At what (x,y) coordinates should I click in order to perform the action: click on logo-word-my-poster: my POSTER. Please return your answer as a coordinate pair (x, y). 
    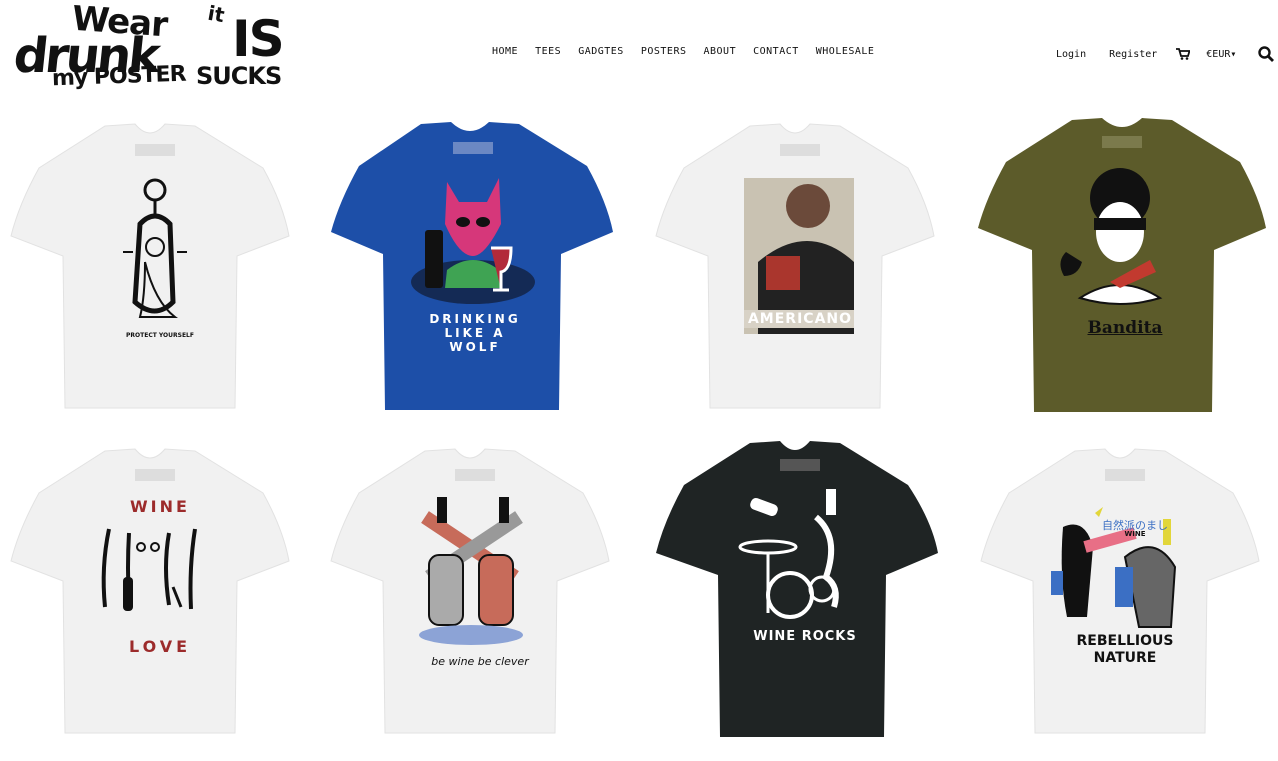
    Looking at the image, I should click on (118, 76).